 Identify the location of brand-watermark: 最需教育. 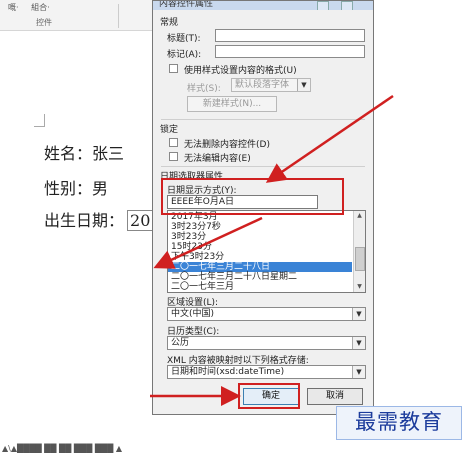
(399, 423).